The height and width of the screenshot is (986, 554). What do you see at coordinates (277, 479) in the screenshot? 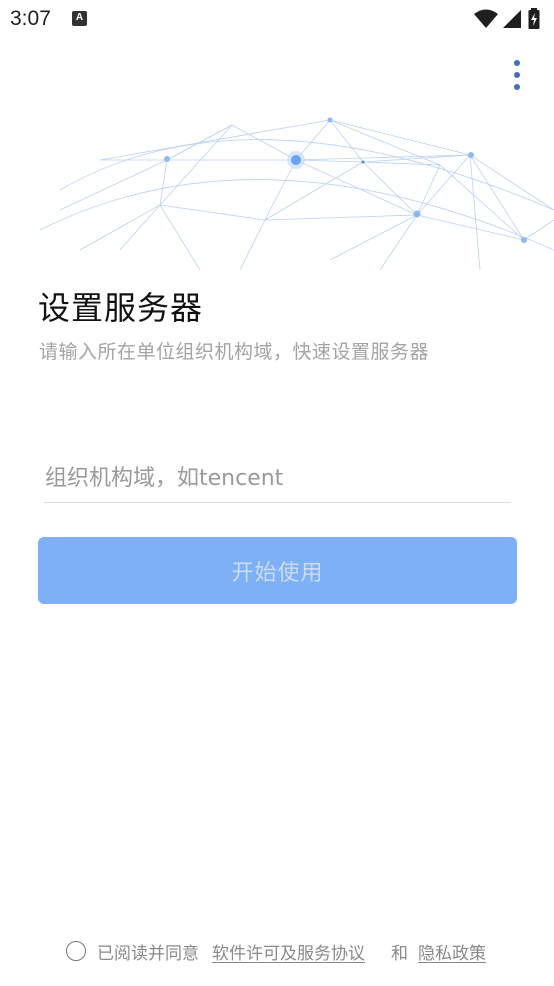
I see `domain-input` at bounding box center [277, 479].